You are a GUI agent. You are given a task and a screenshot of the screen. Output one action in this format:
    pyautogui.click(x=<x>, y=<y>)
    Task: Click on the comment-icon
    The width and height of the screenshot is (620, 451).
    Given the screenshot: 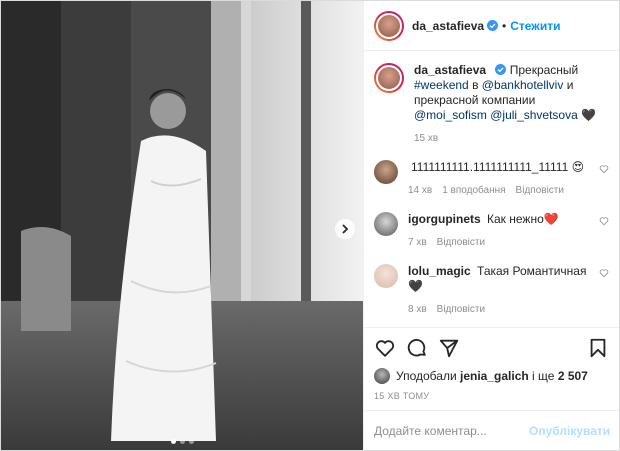 What is the action you would take?
    pyautogui.click(x=417, y=348)
    